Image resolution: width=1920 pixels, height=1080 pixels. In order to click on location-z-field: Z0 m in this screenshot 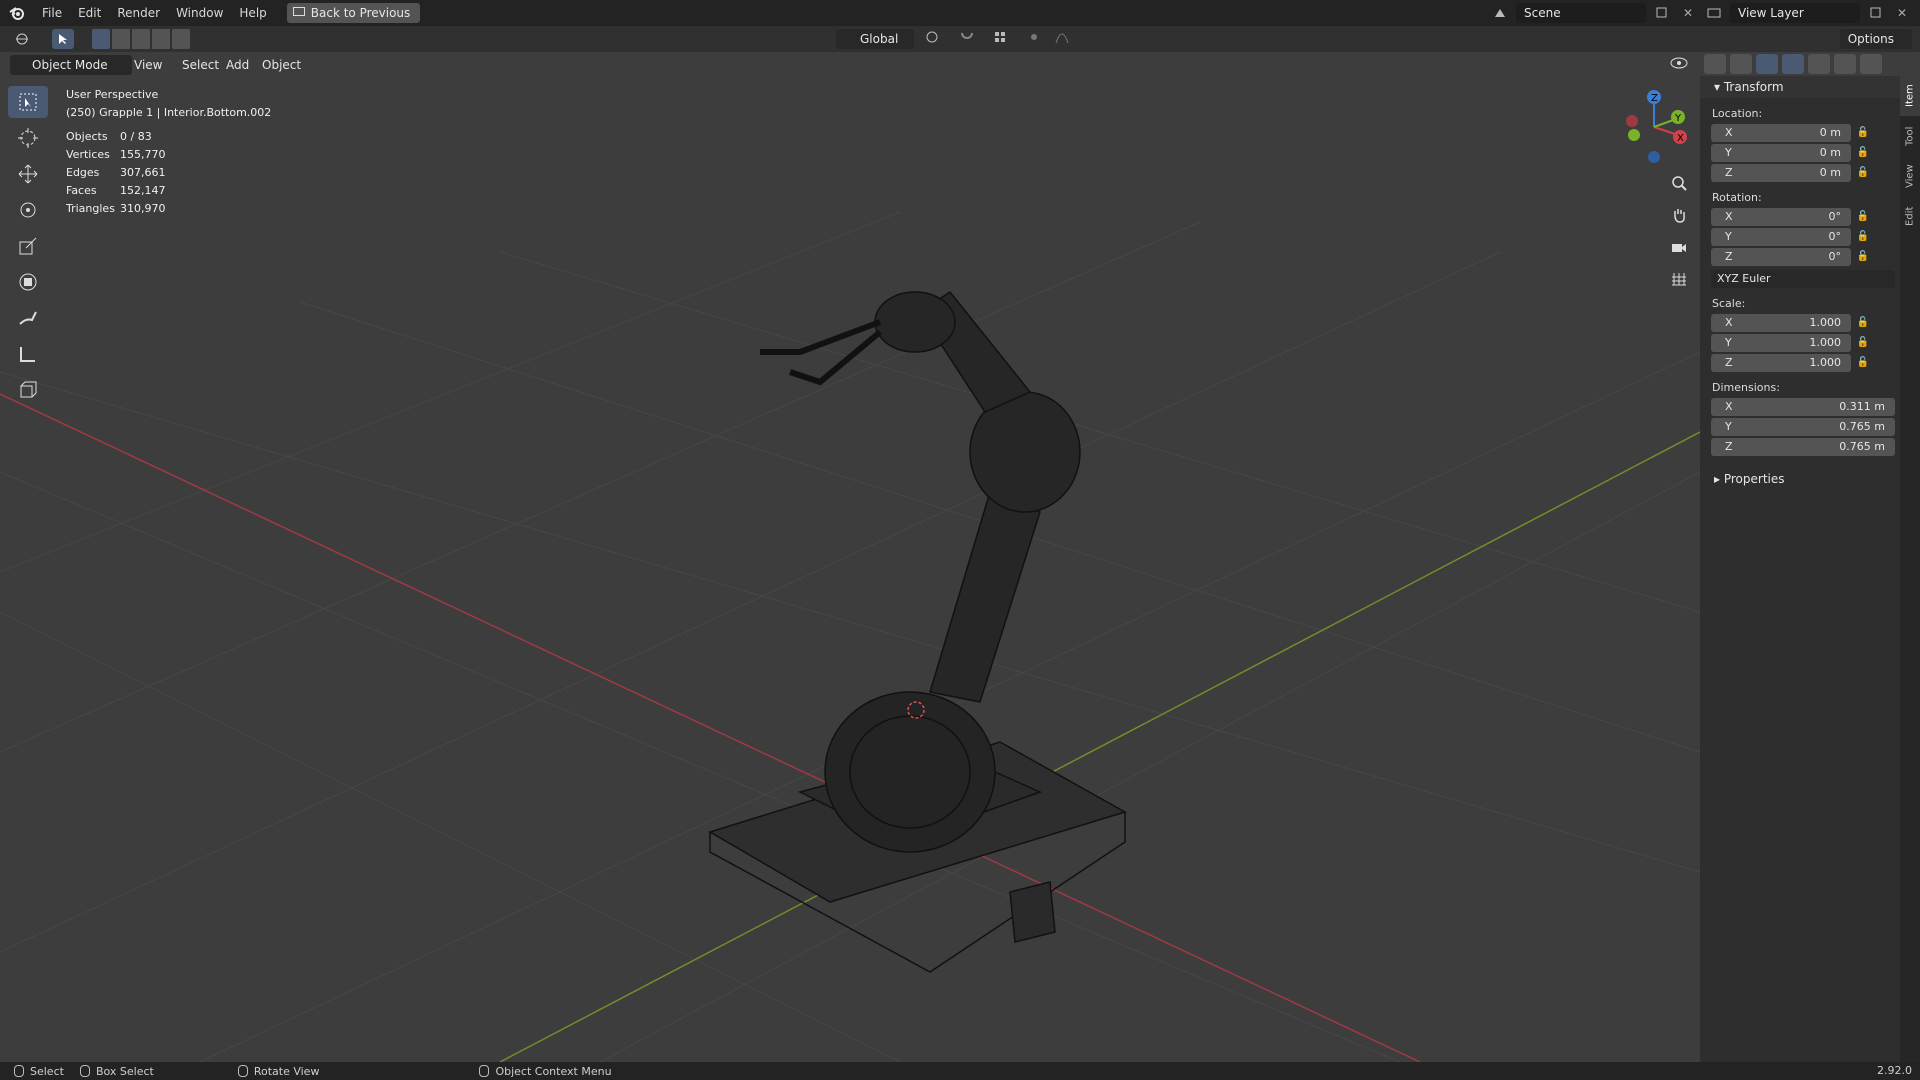, I will do `click(1781, 173)`.